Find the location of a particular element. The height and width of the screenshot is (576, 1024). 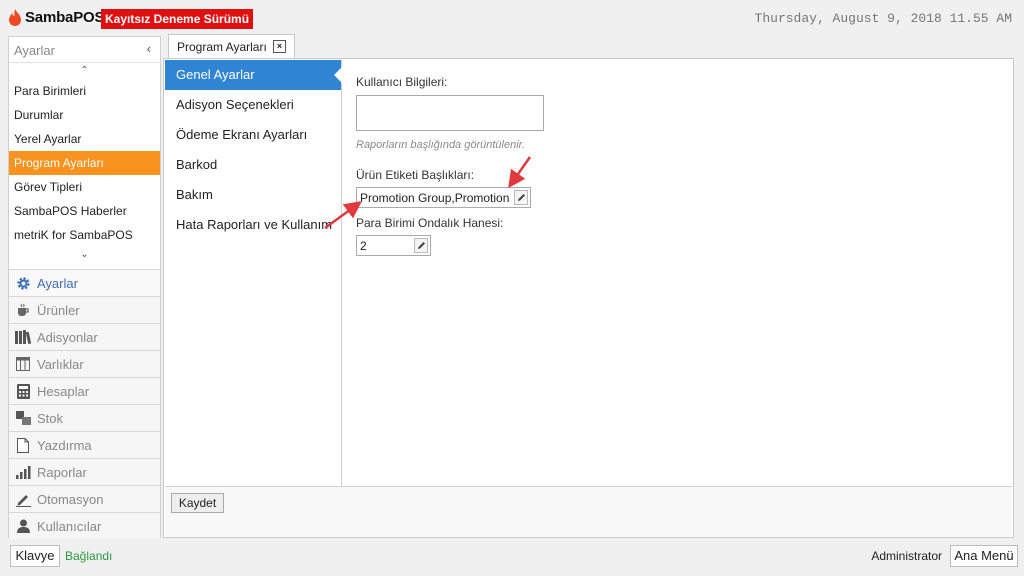

settings-item-sambapos-news: SambaPOS Haberler is located at coordinates (84, 211).